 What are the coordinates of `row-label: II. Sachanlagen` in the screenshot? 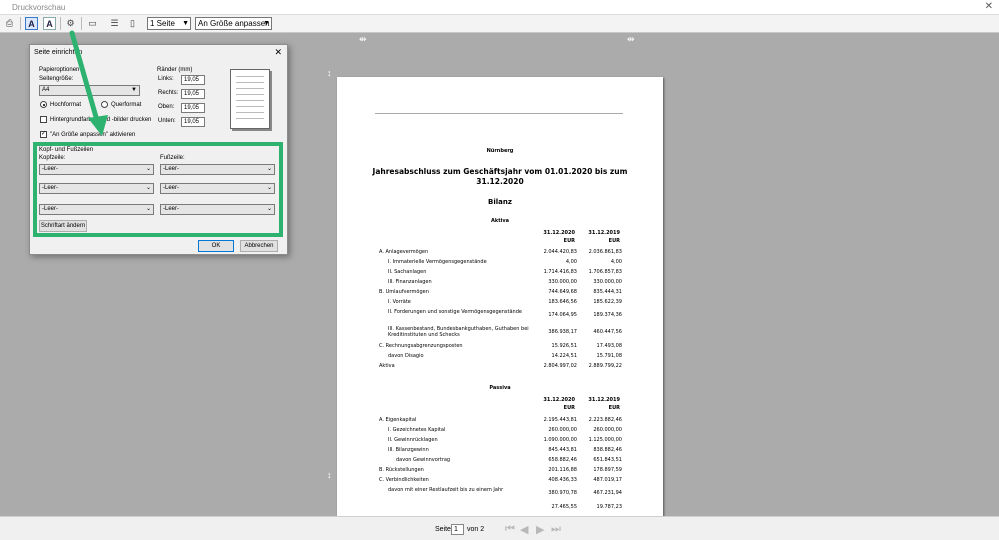 It's located at (407, 272).